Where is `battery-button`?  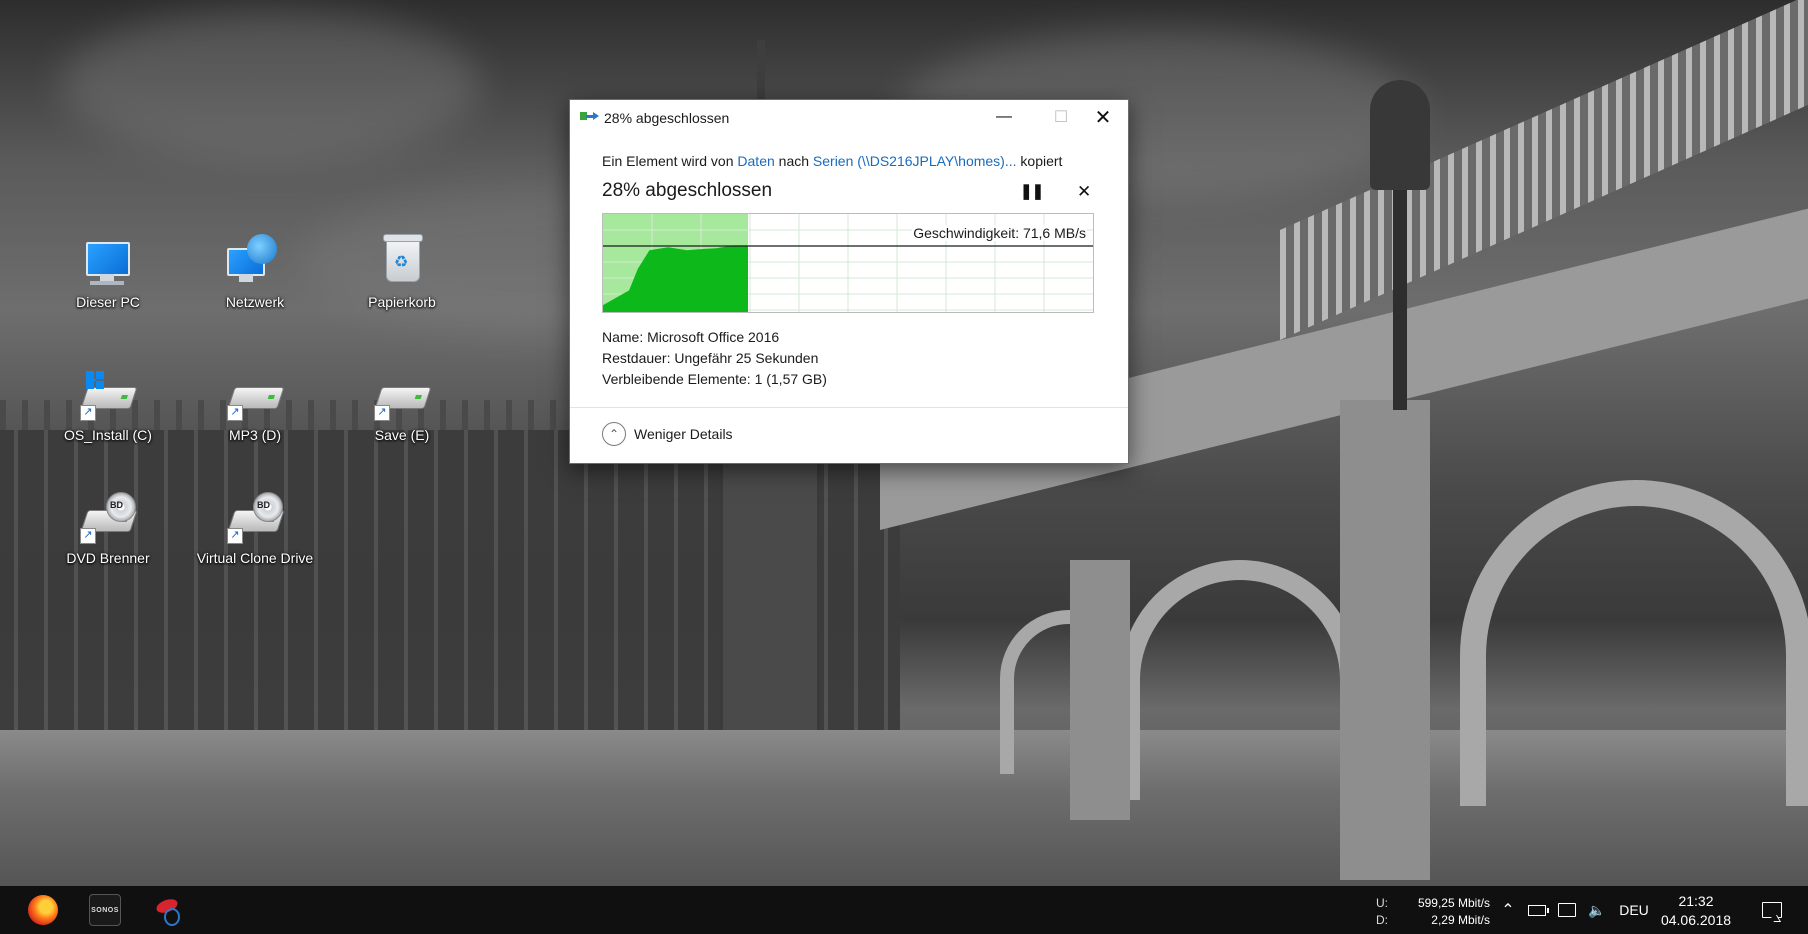
battery-button is located at coordinates (1537, 910).